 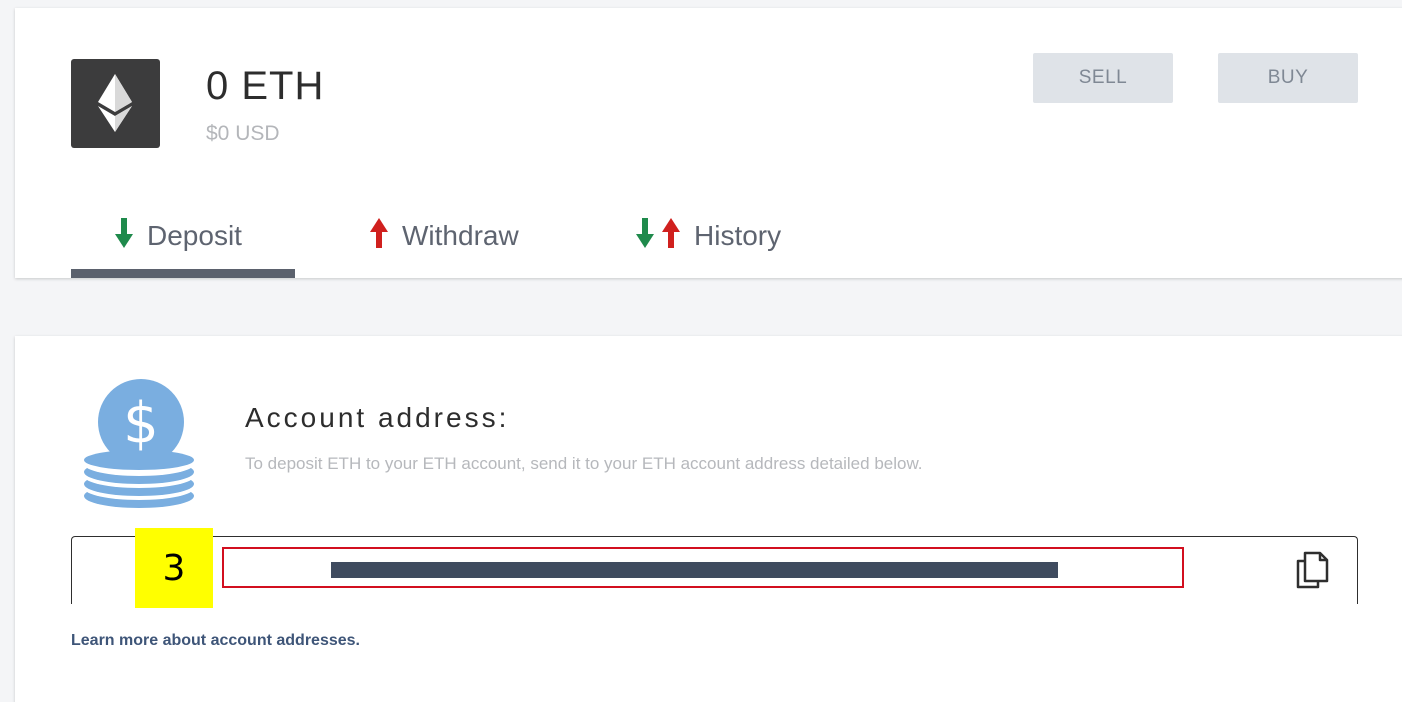 I want to click on copy-icon, so click(x=1313, y=571).